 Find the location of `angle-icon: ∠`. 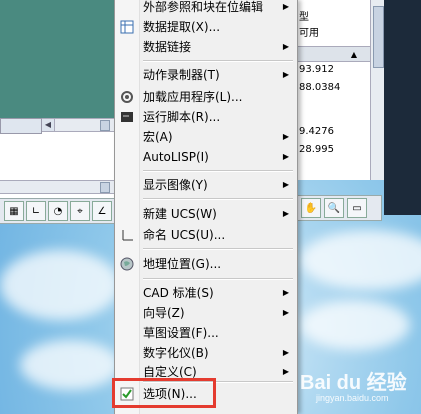

angle-icon: ∠ is located at coordinates (102, 211).